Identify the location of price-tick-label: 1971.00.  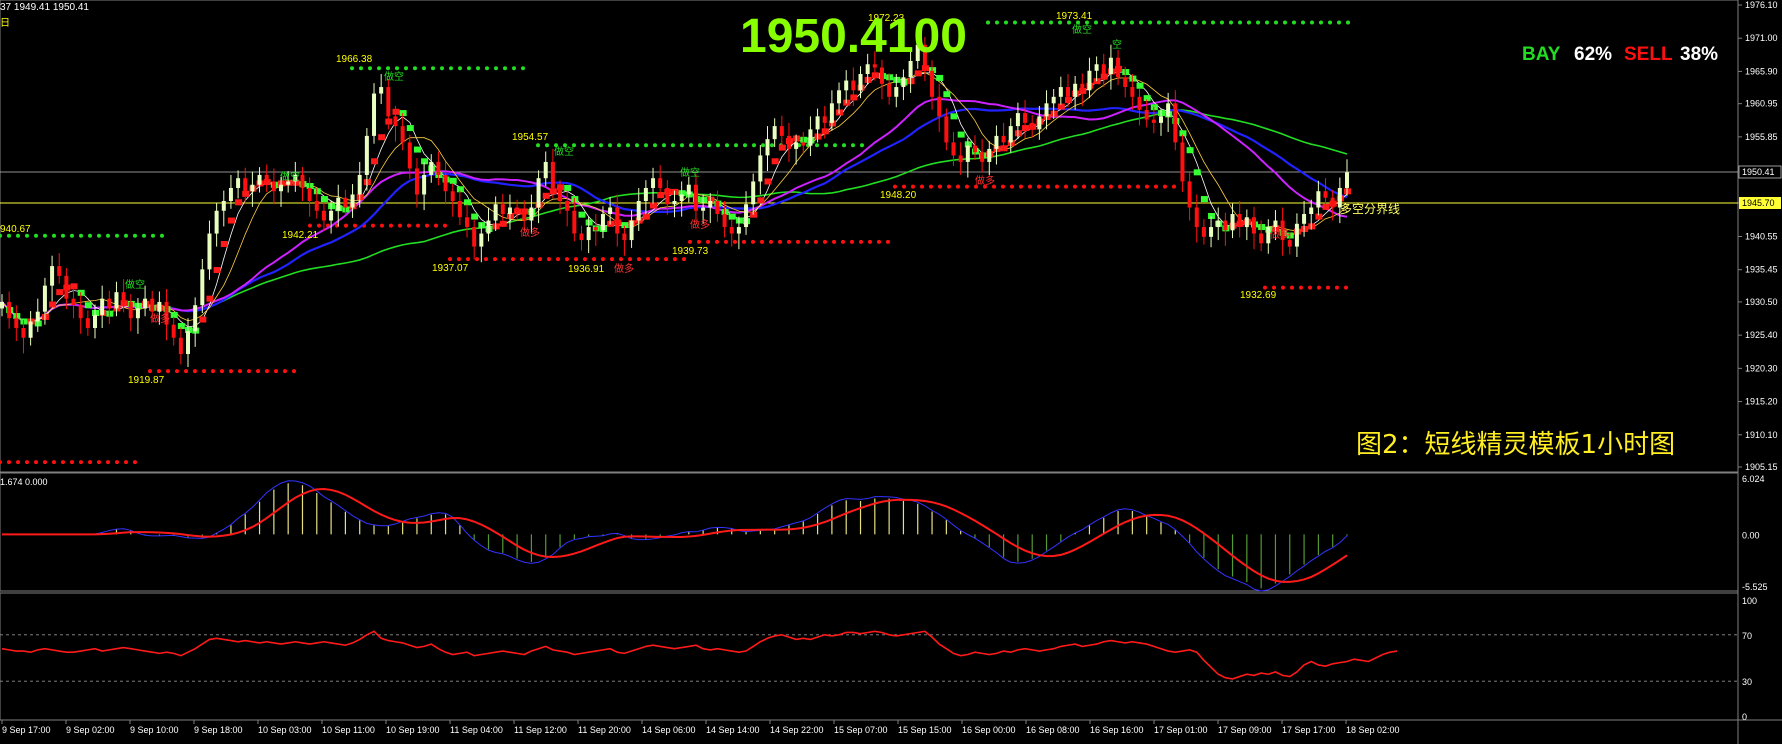
(1761, 38).